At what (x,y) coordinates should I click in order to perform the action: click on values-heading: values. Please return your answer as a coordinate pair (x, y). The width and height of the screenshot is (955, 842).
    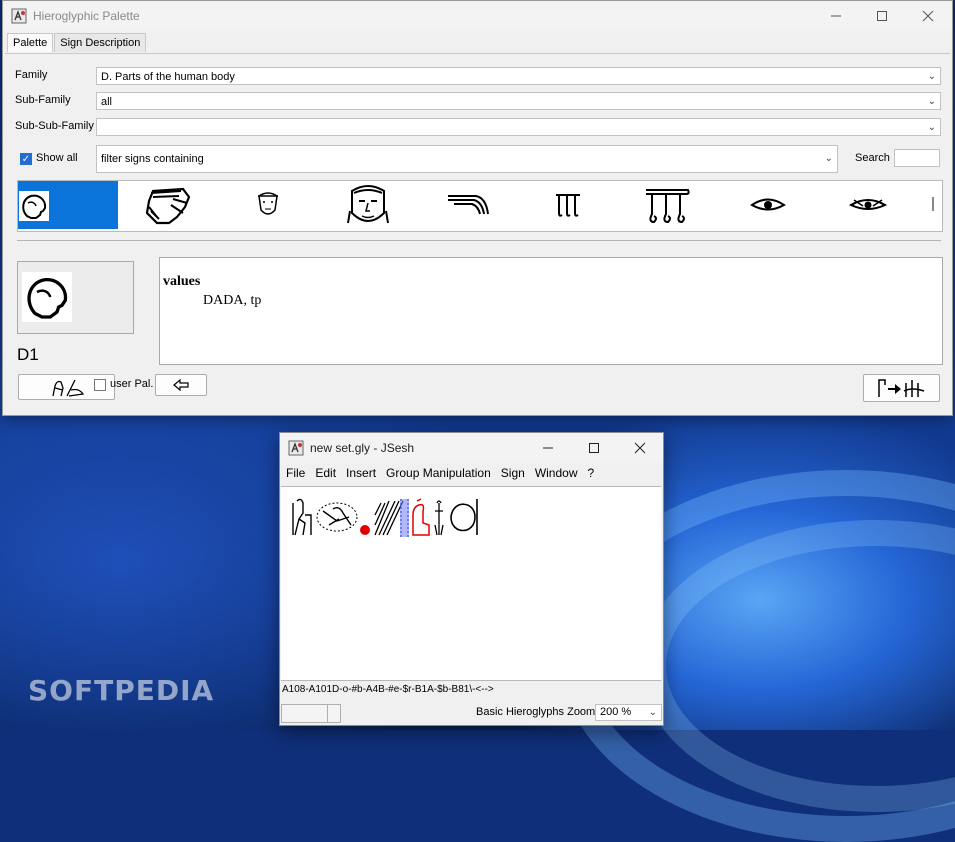
    Looking at the image, I should click on (182, 281).